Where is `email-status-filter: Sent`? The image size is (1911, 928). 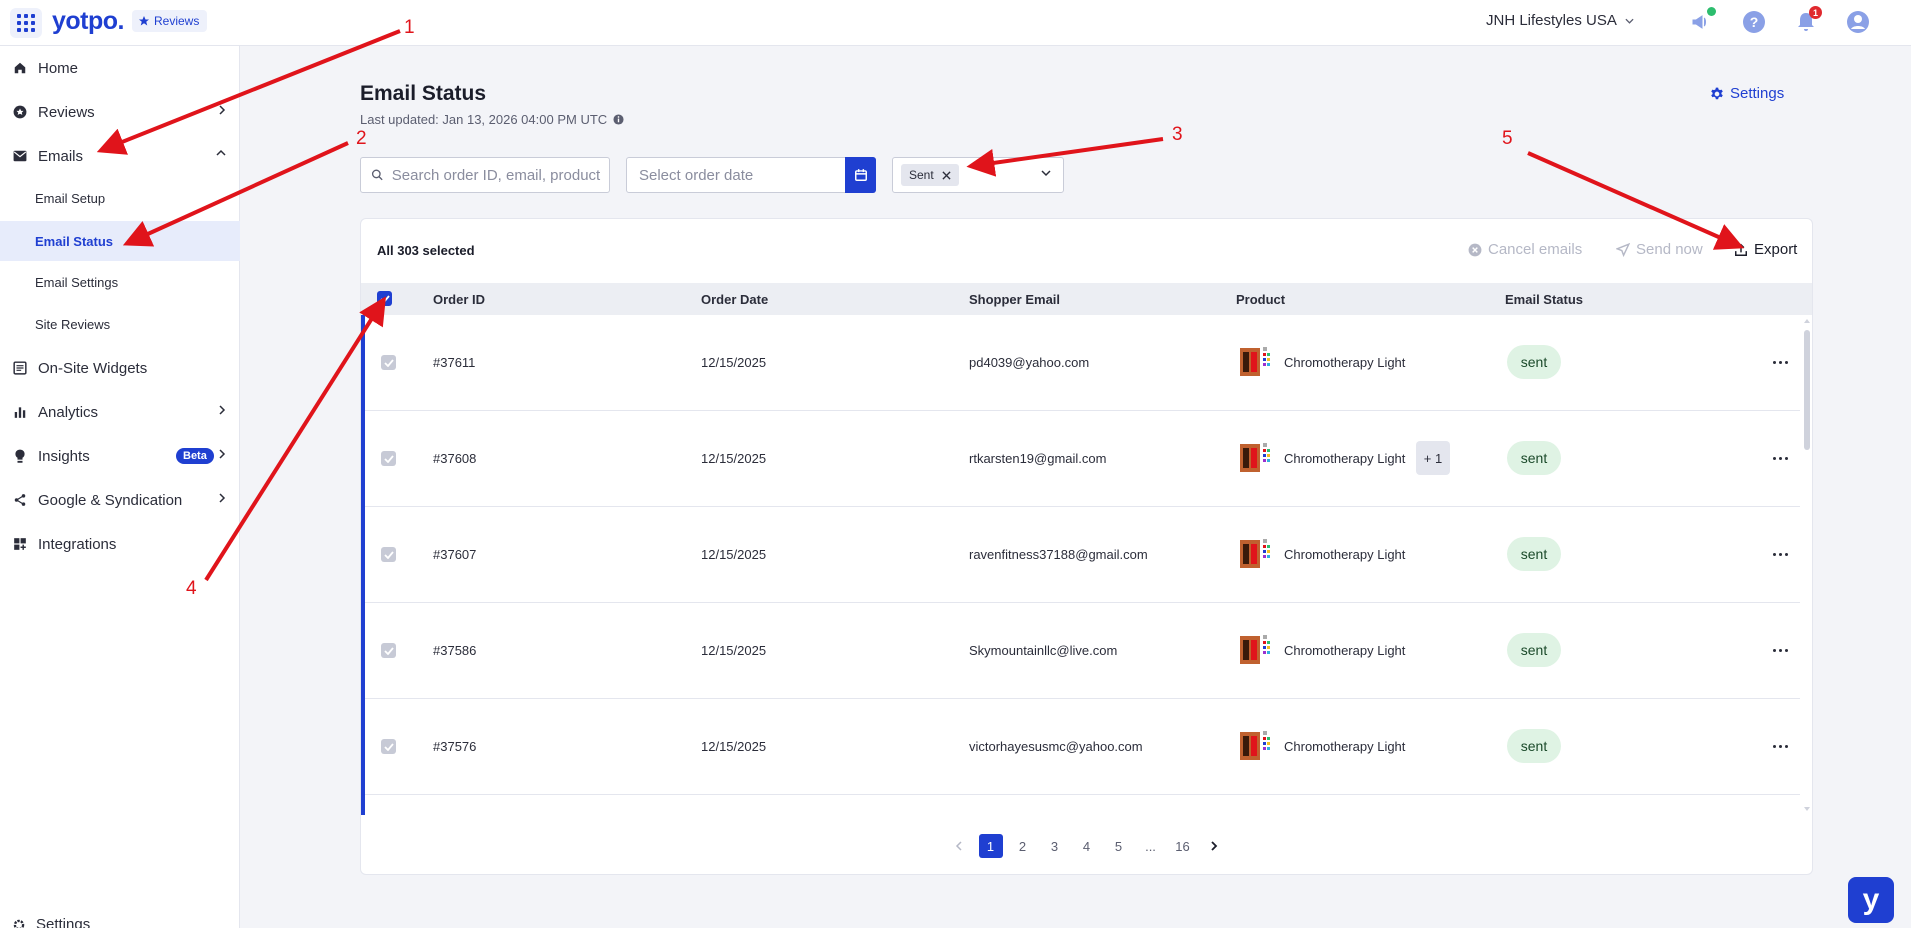 email-status-filter: Sent is located at coordinates (978, 175).